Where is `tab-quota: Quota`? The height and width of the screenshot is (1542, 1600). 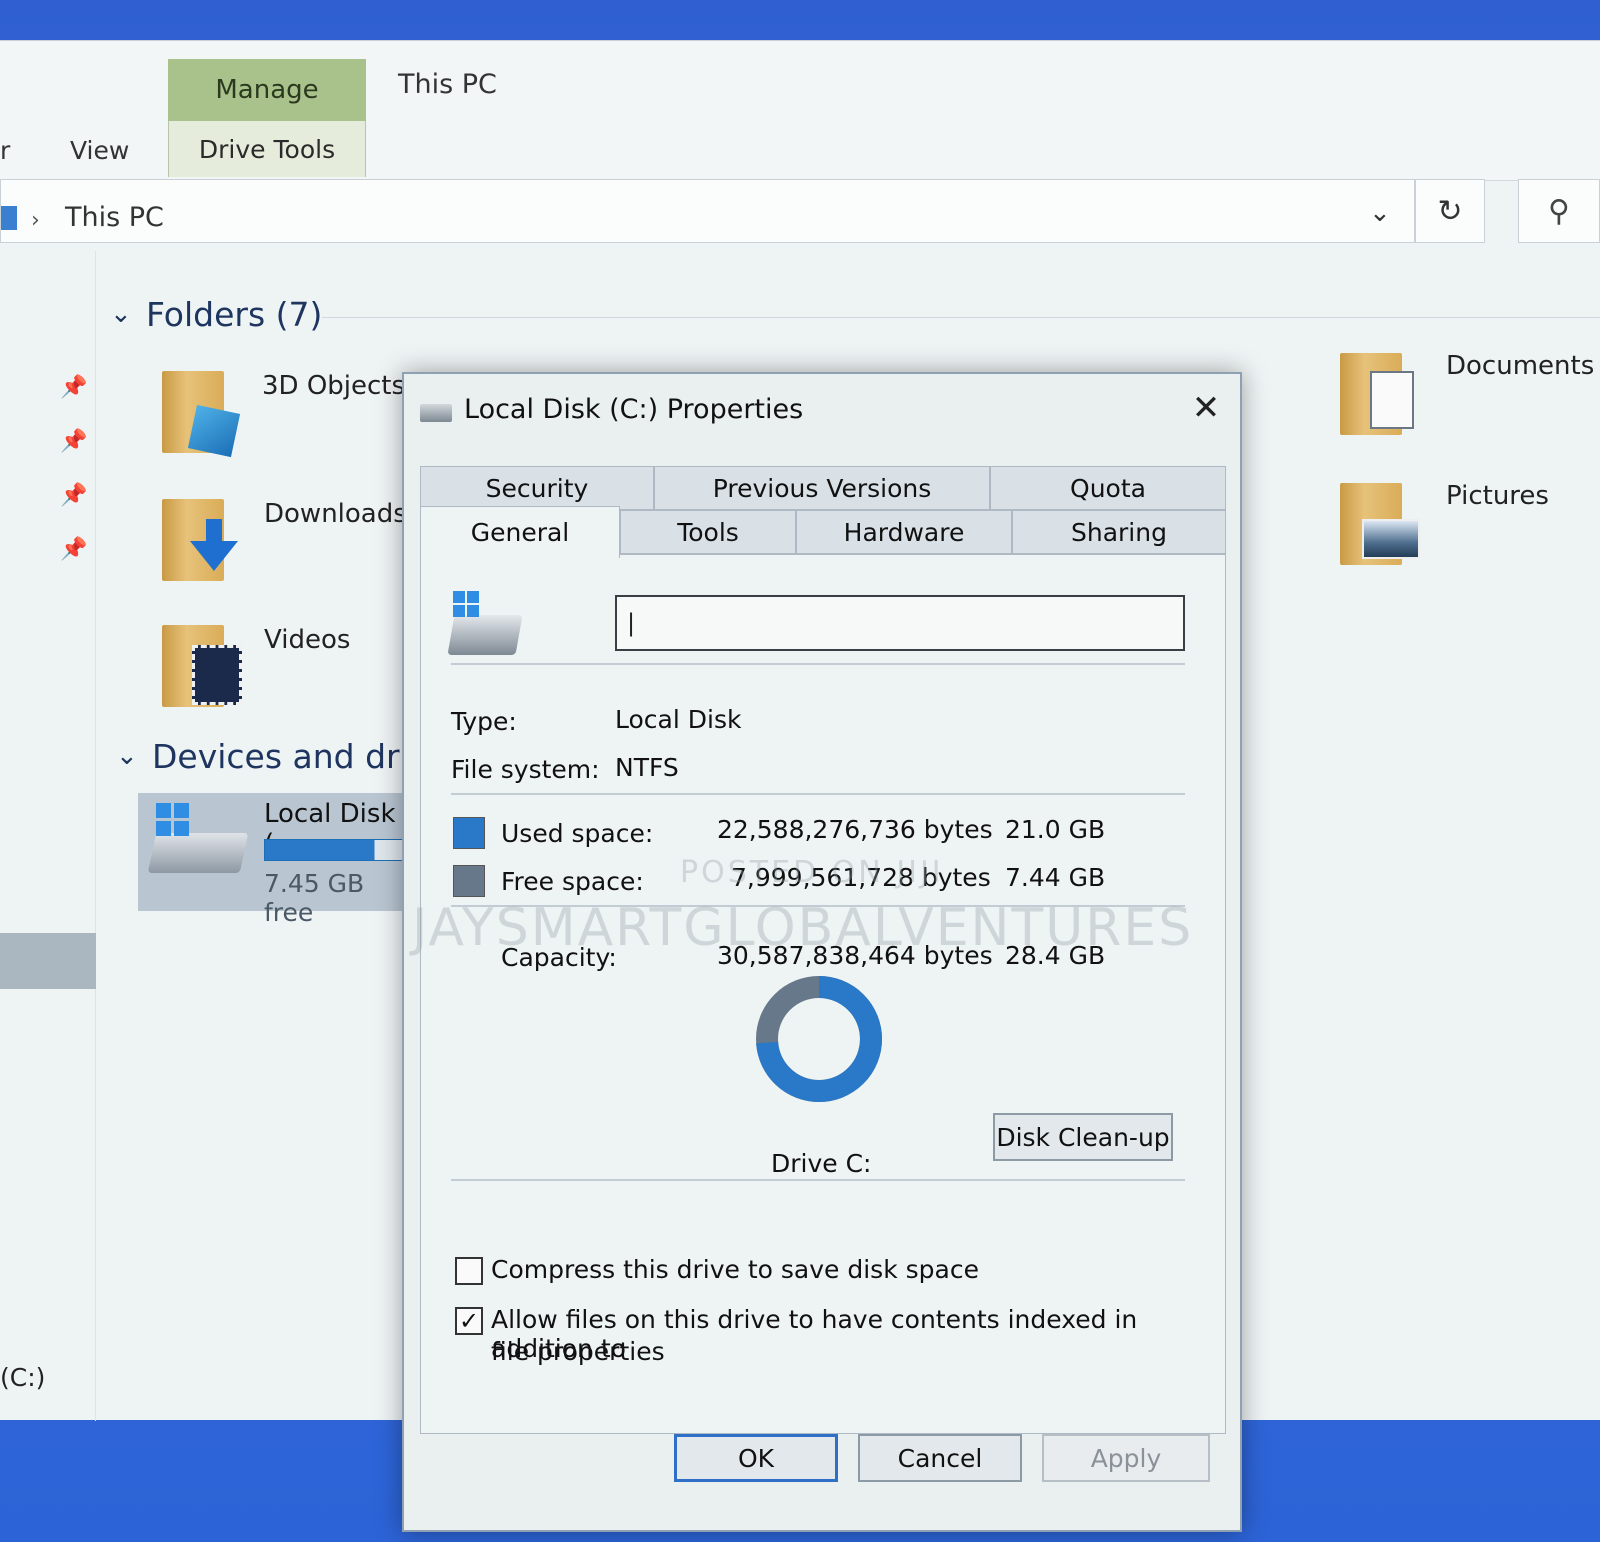
tab-quota: Quota is located at coordinates (1108, 488).